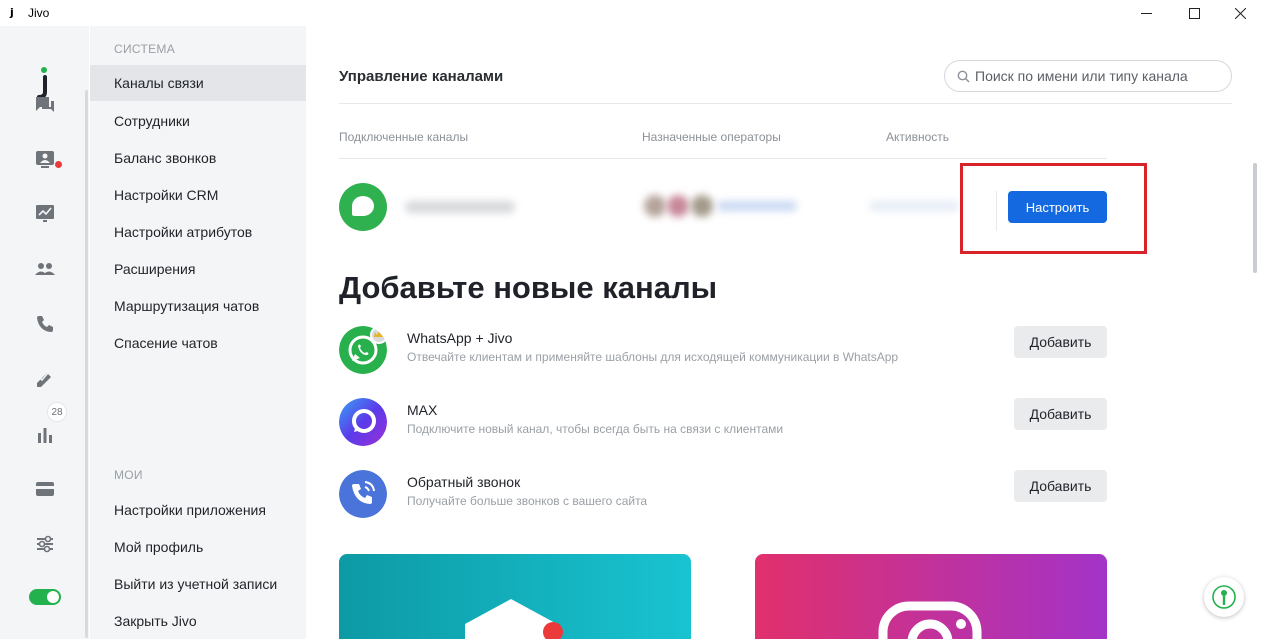 The width and height of the screenshot is (1261, 639). What do you see at coordinates (930, 620) in the screenshot?
I see `instagram-icon` at bounding box center [930, 620].